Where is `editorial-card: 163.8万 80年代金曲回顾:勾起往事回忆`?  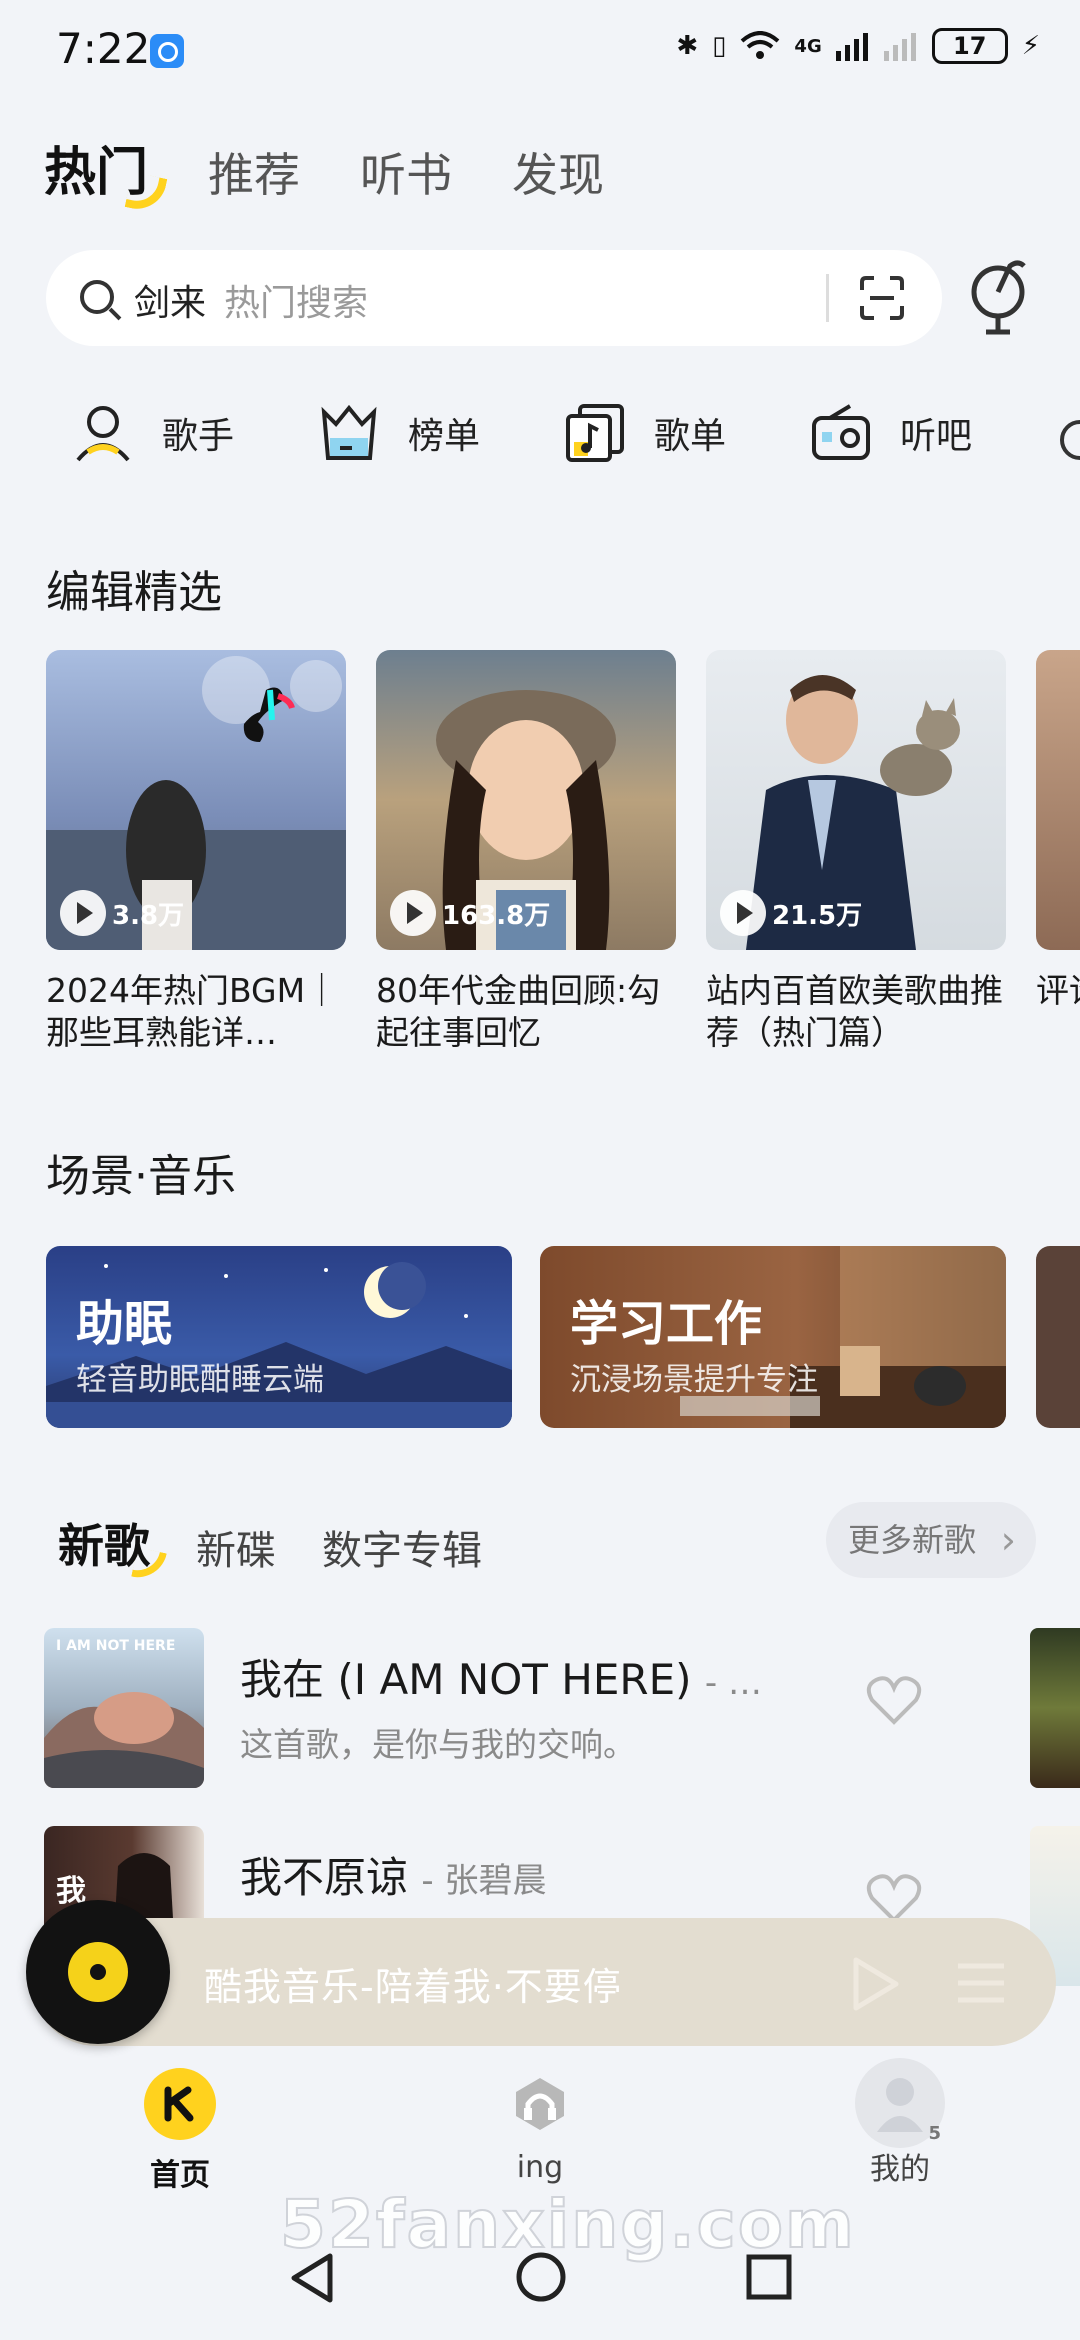
editorial-card: 163.8万 80年代金曲回顾:勾起往事回忆 is located at coordinates (526, 852).